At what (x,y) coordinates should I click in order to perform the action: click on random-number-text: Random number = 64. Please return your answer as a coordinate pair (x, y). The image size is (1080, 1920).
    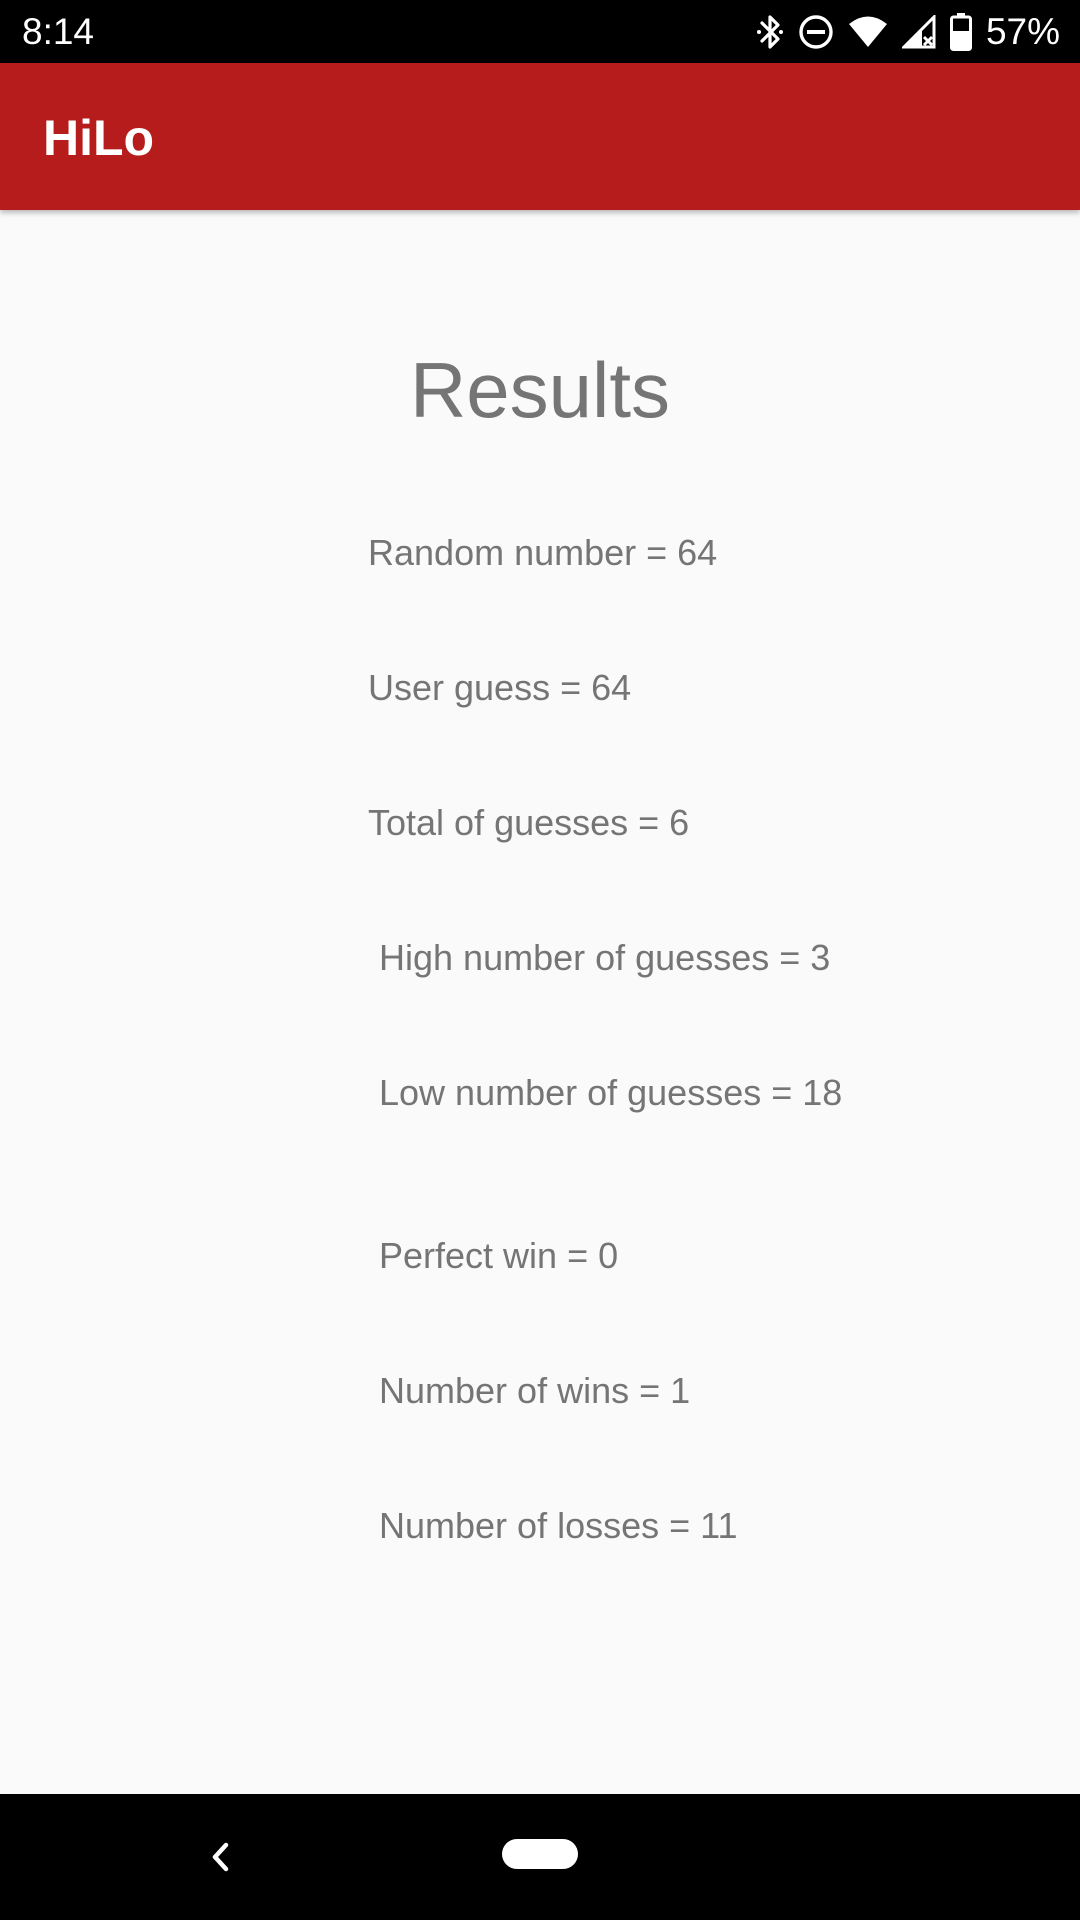
    Looking at the image, I should click on (543, 552).